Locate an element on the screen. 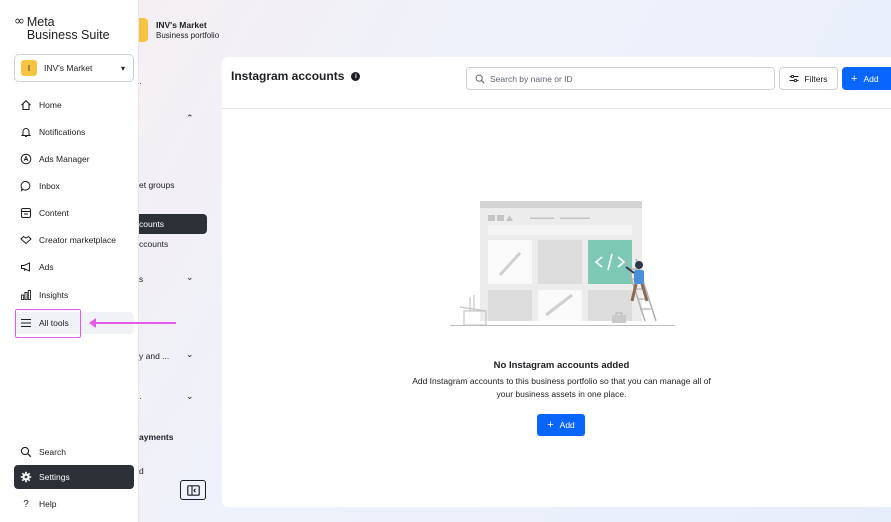 This screenshot has width=891, height=522. nav-home: Home is located at coordinates (74, 105).